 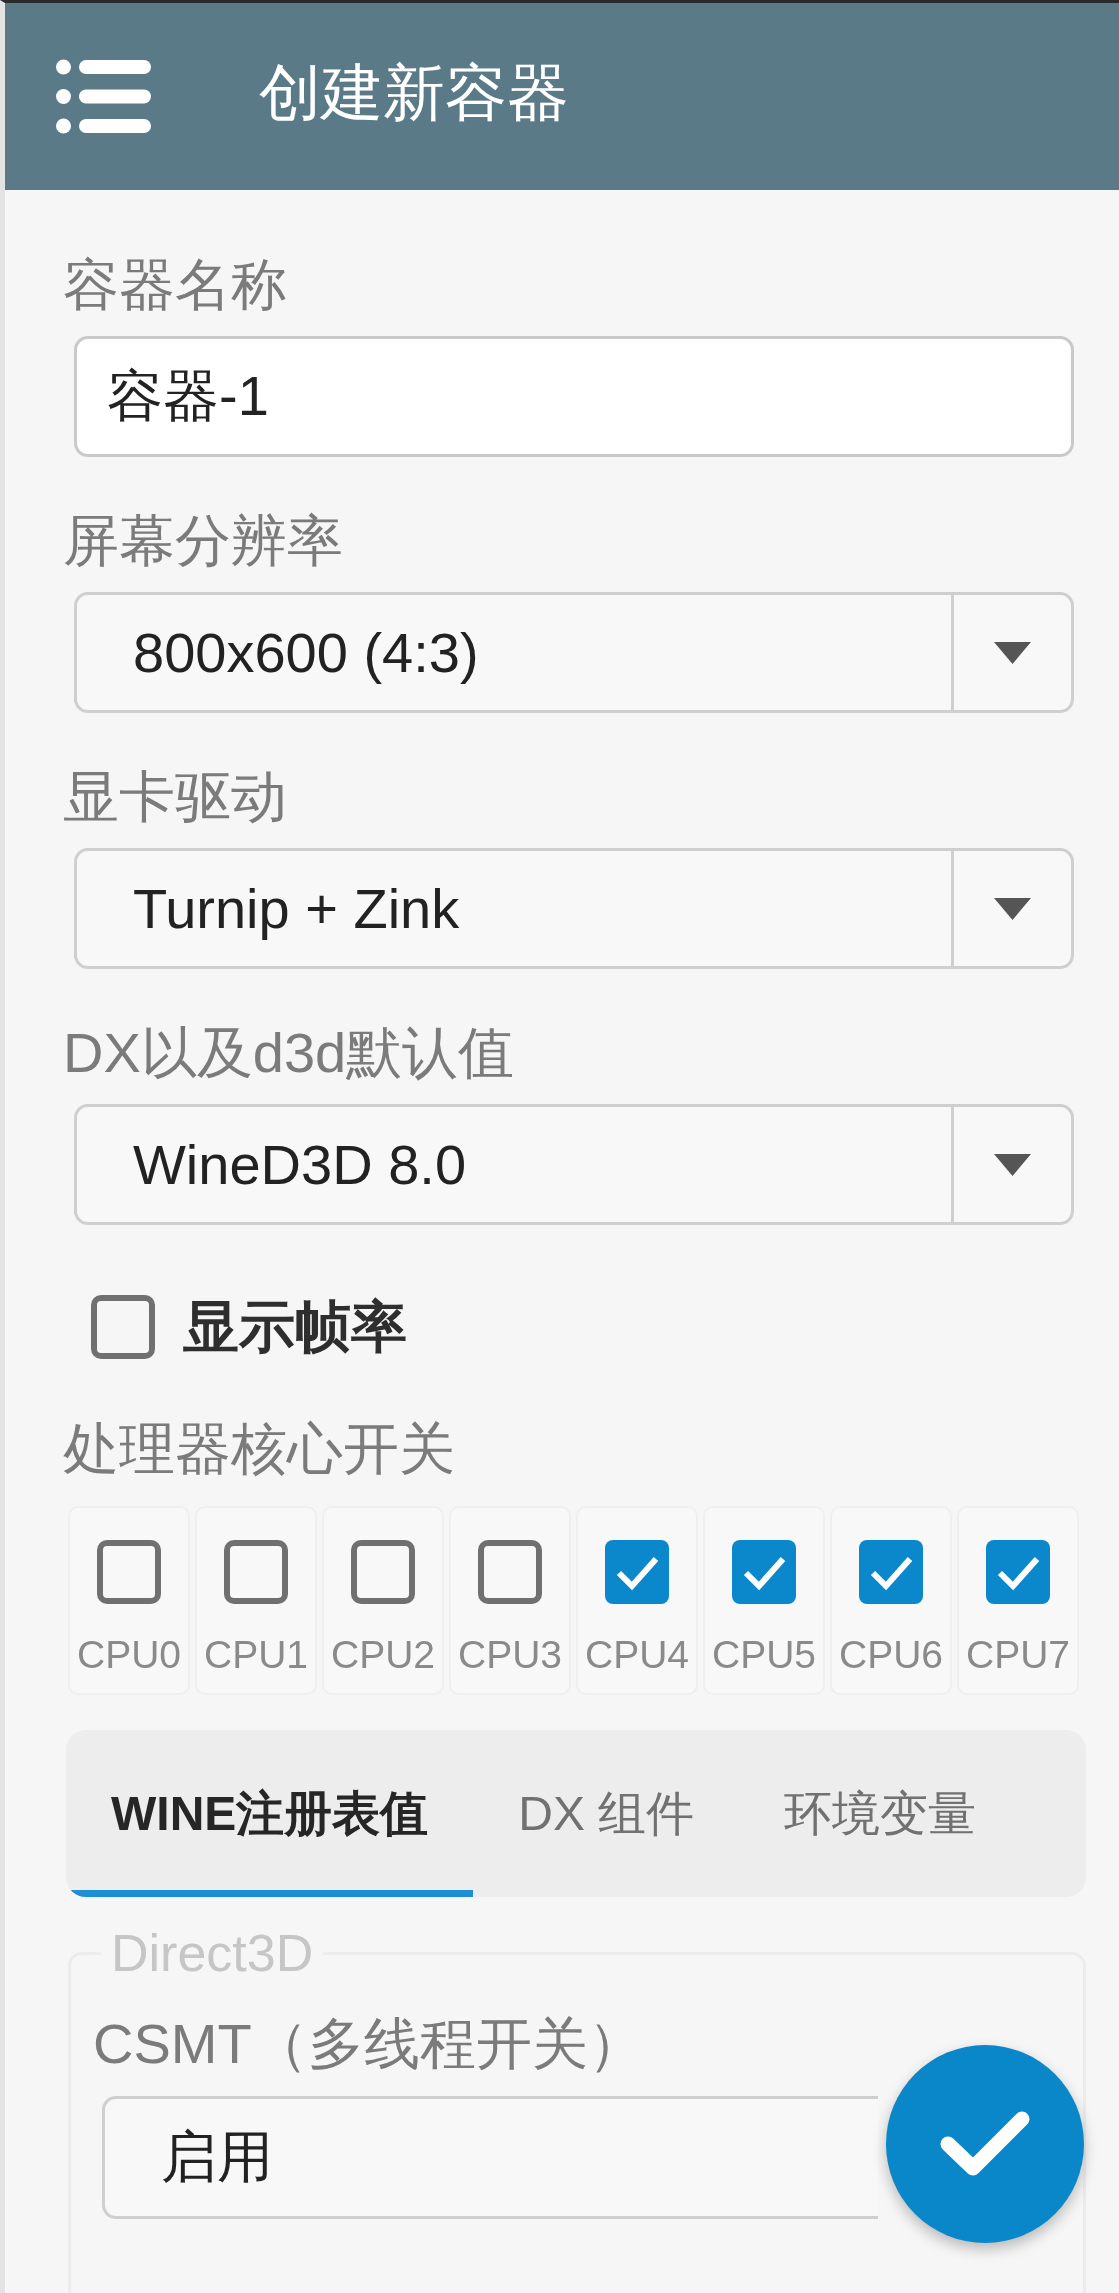 I want to click on dropdown: 800x600 (4:3), so click(x=574, y=652).